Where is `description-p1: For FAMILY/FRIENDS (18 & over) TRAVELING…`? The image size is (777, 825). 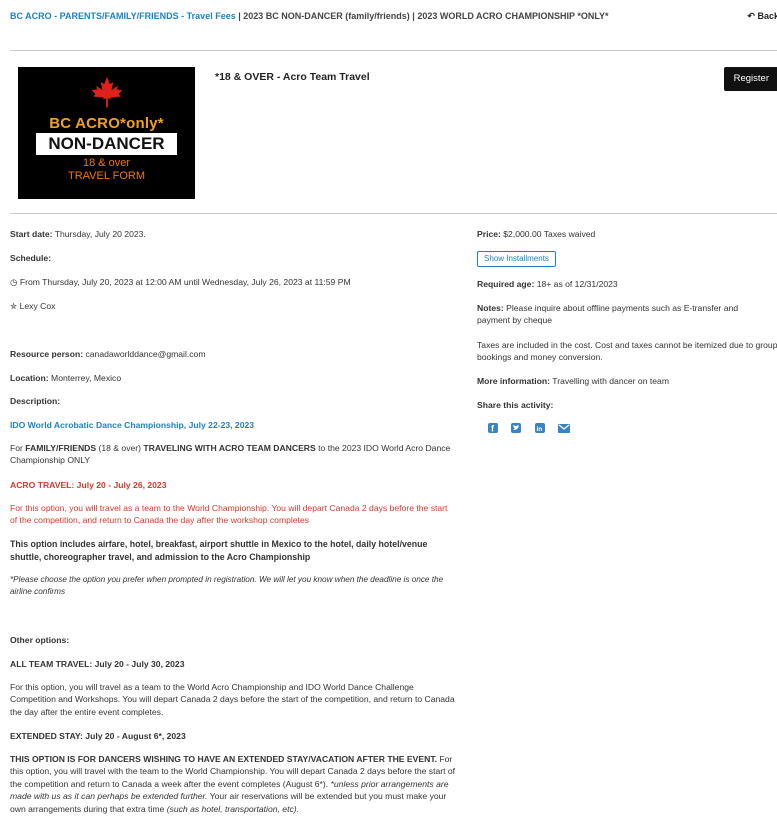 description-p1: For FAMILY/FRIENDS (18 & over) TRAVELING… is located at coordinates (230, 454).